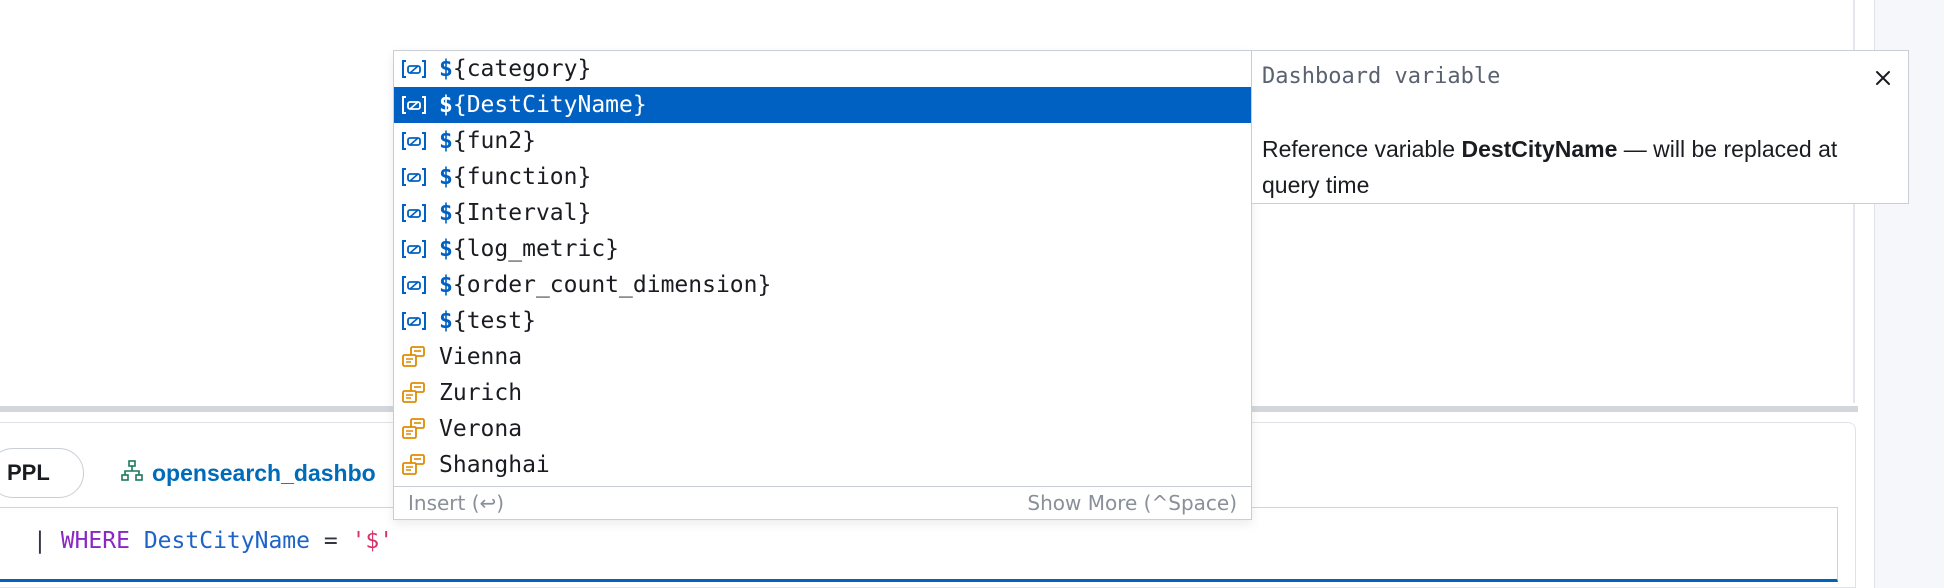  I want to click on suggestion-text: Zurich, so click(481, 393).